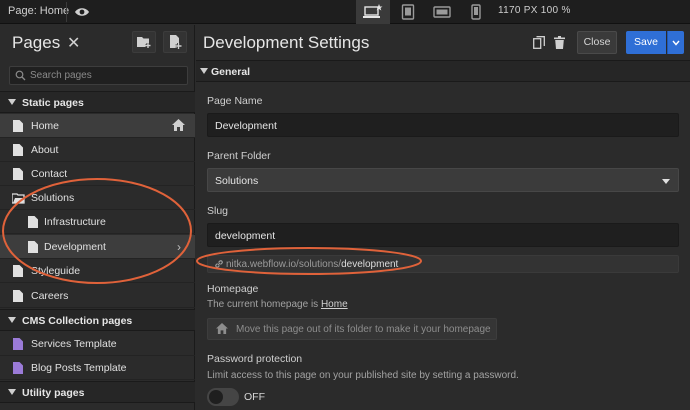 The width and height of the screenshot is (690, 410). What do you see at coordinates (245, 236) in the screenshot?
I see `input-value: development` at bounding box center [245, 236].